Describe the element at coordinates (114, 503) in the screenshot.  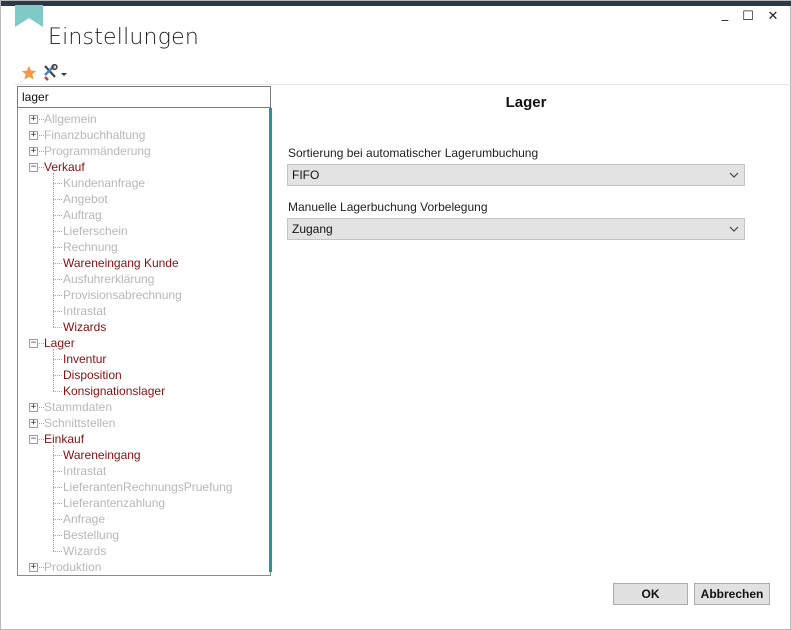
I see `tree-item: Lieferantenzahlung` at that location.